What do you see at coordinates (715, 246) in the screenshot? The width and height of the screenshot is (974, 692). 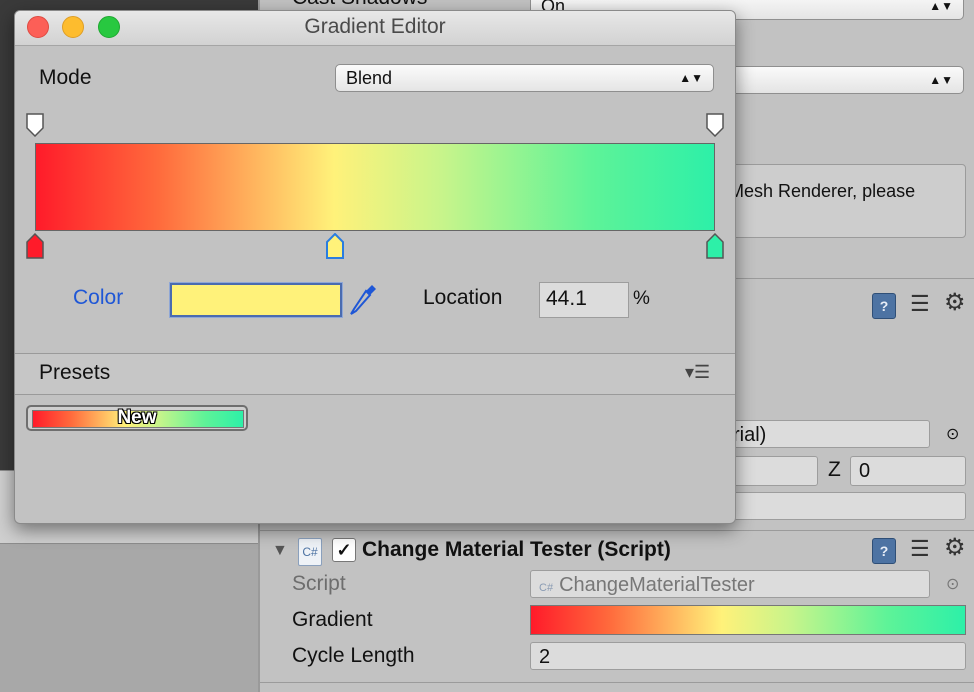 I see `color-stop-marker-right` at bounding box center [715, 246].